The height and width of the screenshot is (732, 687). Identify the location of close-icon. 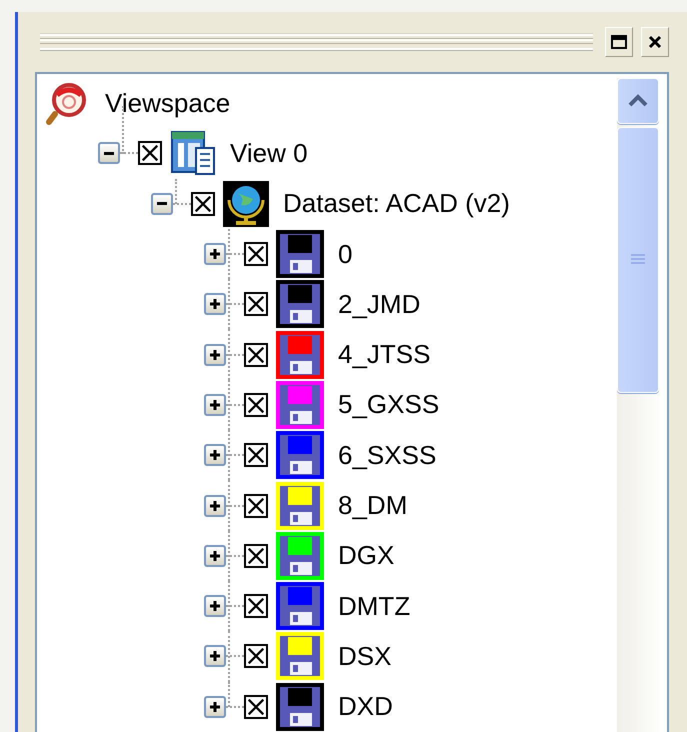
(655, 42).